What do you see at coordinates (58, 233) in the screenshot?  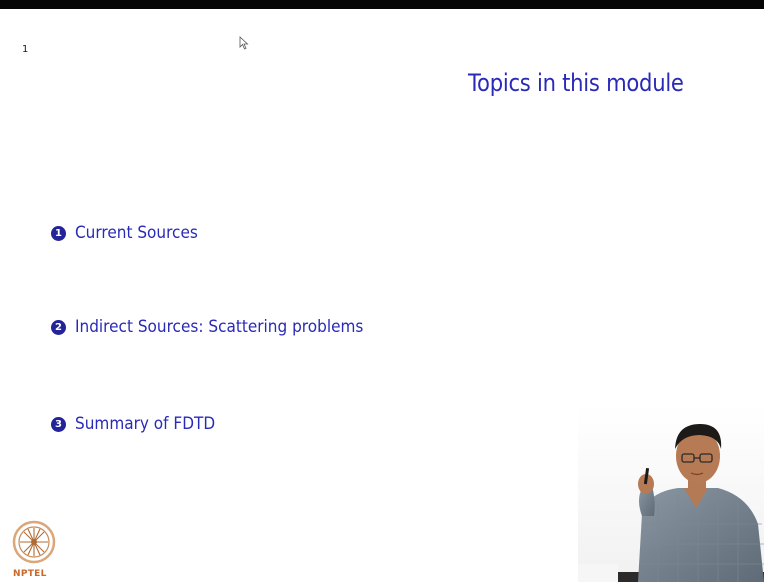 I see `topic-number-badge: 1` at bounding box center [58, 233].